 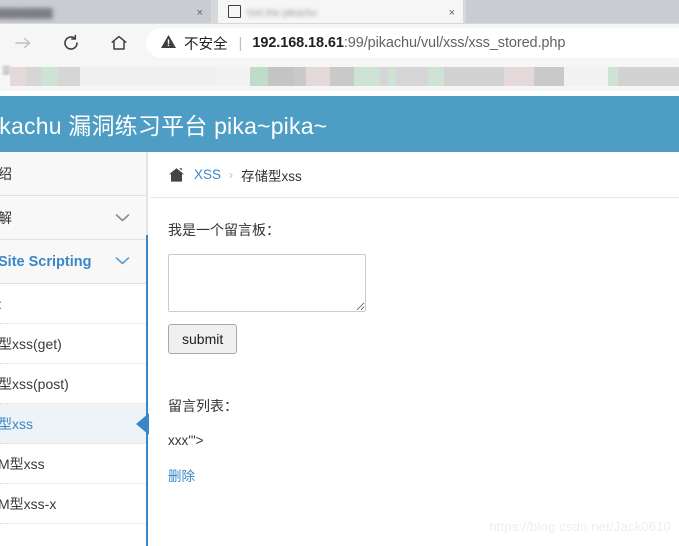 I want to click on browser-tab-1: Get the pikachu ×, so click(x=340, y=11).